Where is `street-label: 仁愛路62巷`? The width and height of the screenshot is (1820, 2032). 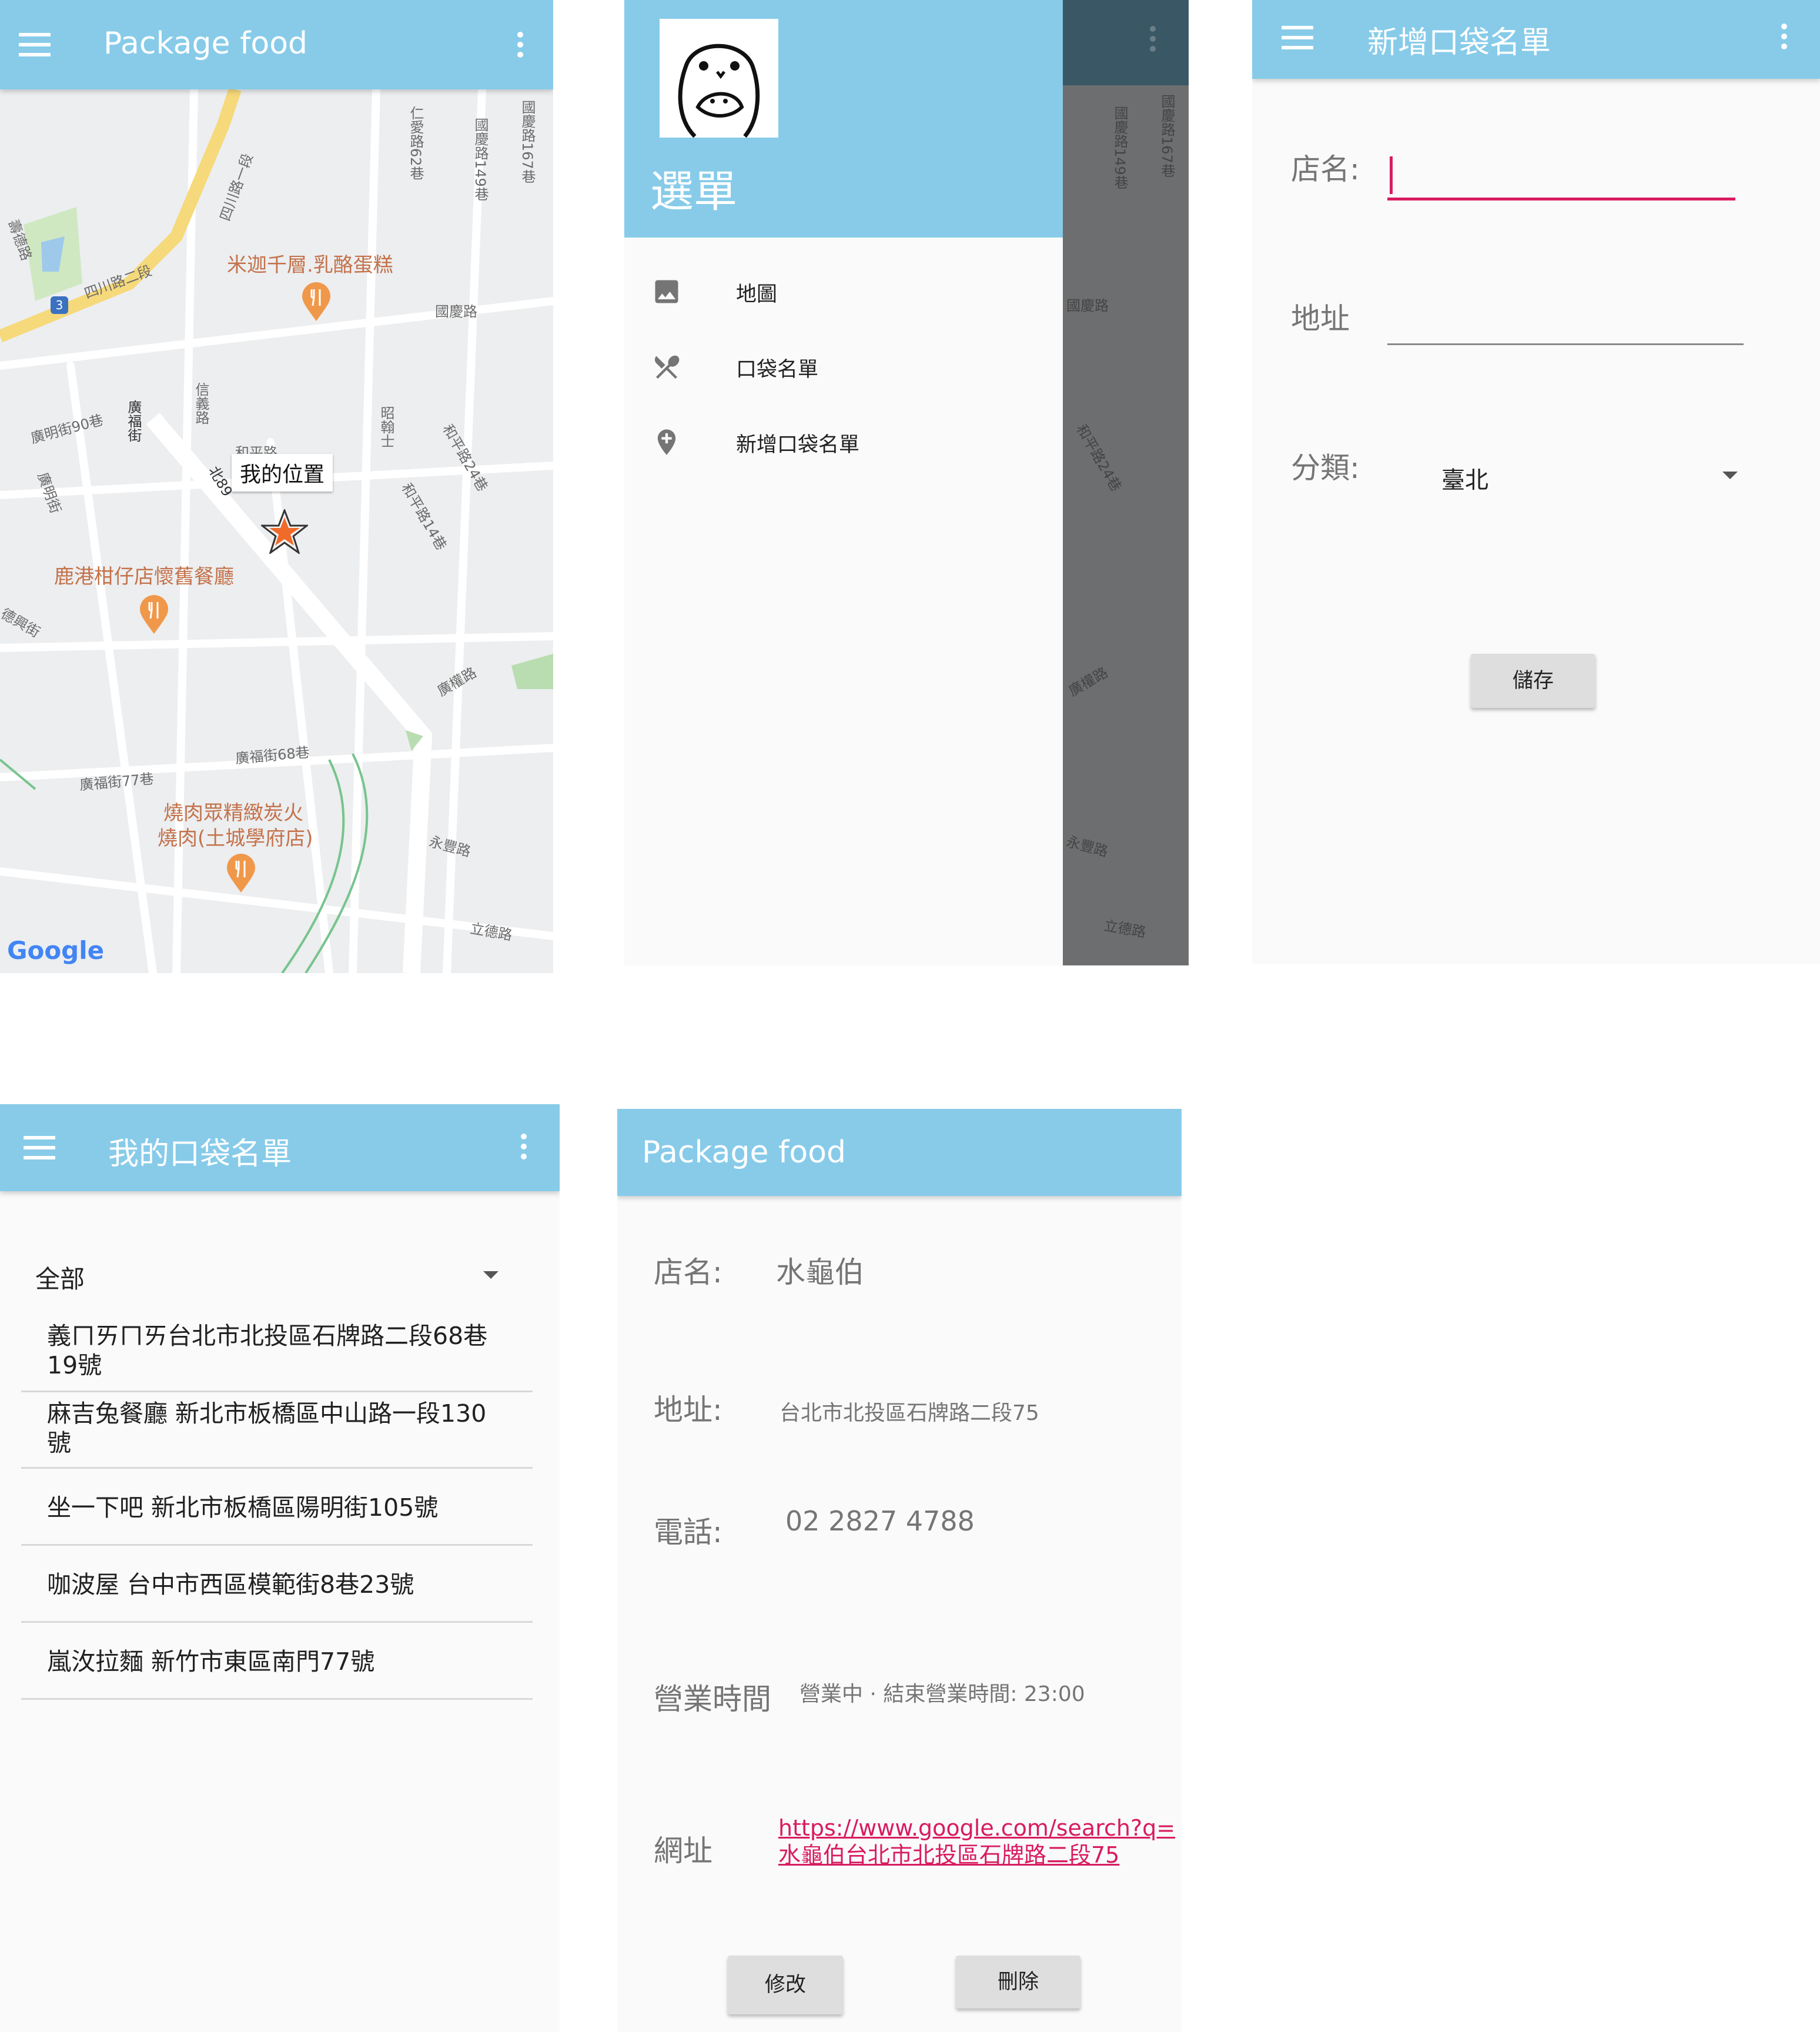
street-label: 仁愛路62巷 is located at coordinates (415, 143).